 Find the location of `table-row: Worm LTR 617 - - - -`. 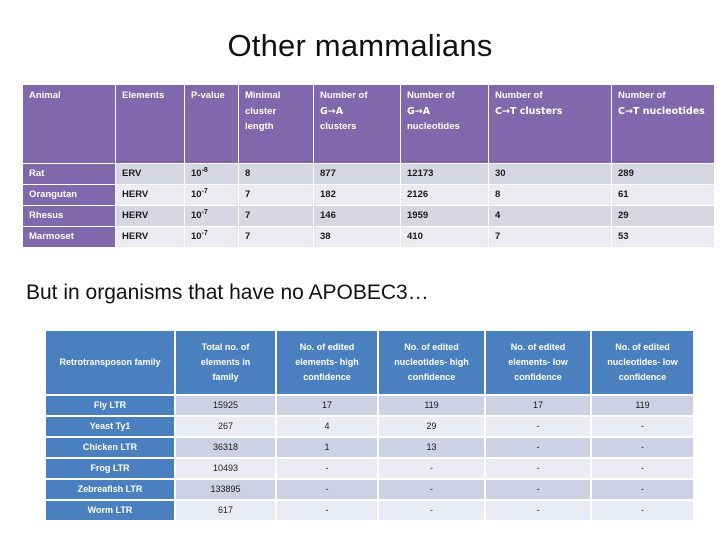

table-row: Worm LTR 617 - - - - is located at coordinates (369, 510).